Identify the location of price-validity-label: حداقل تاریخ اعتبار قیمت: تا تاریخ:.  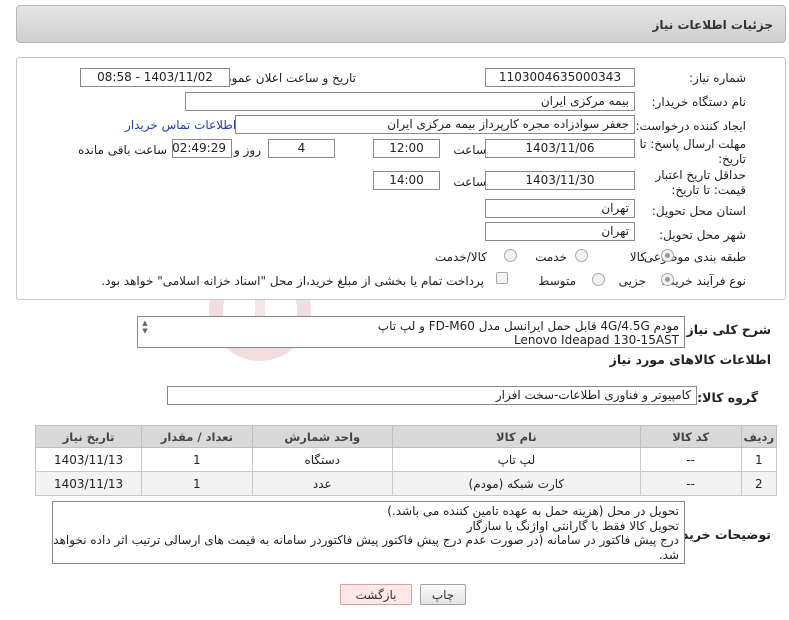
(700, 182).